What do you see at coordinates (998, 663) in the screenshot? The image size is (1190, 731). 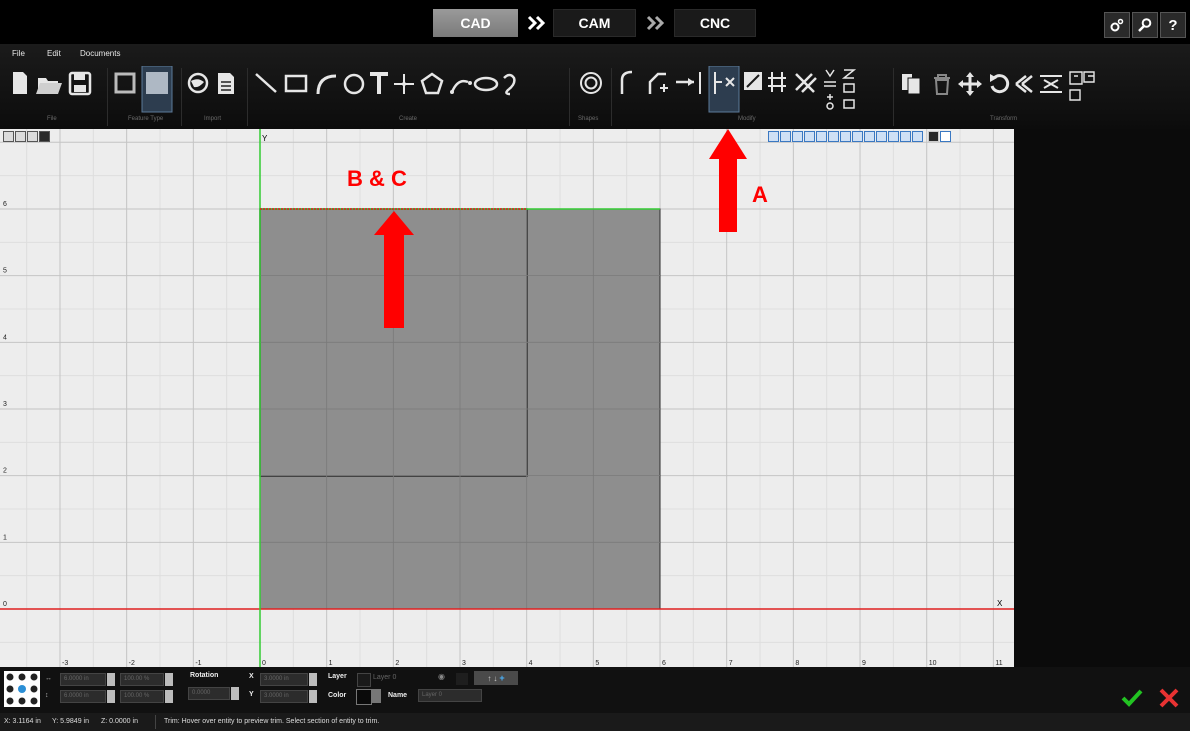 I see `x-tick-label: 11` at bounding box center [998, 663].